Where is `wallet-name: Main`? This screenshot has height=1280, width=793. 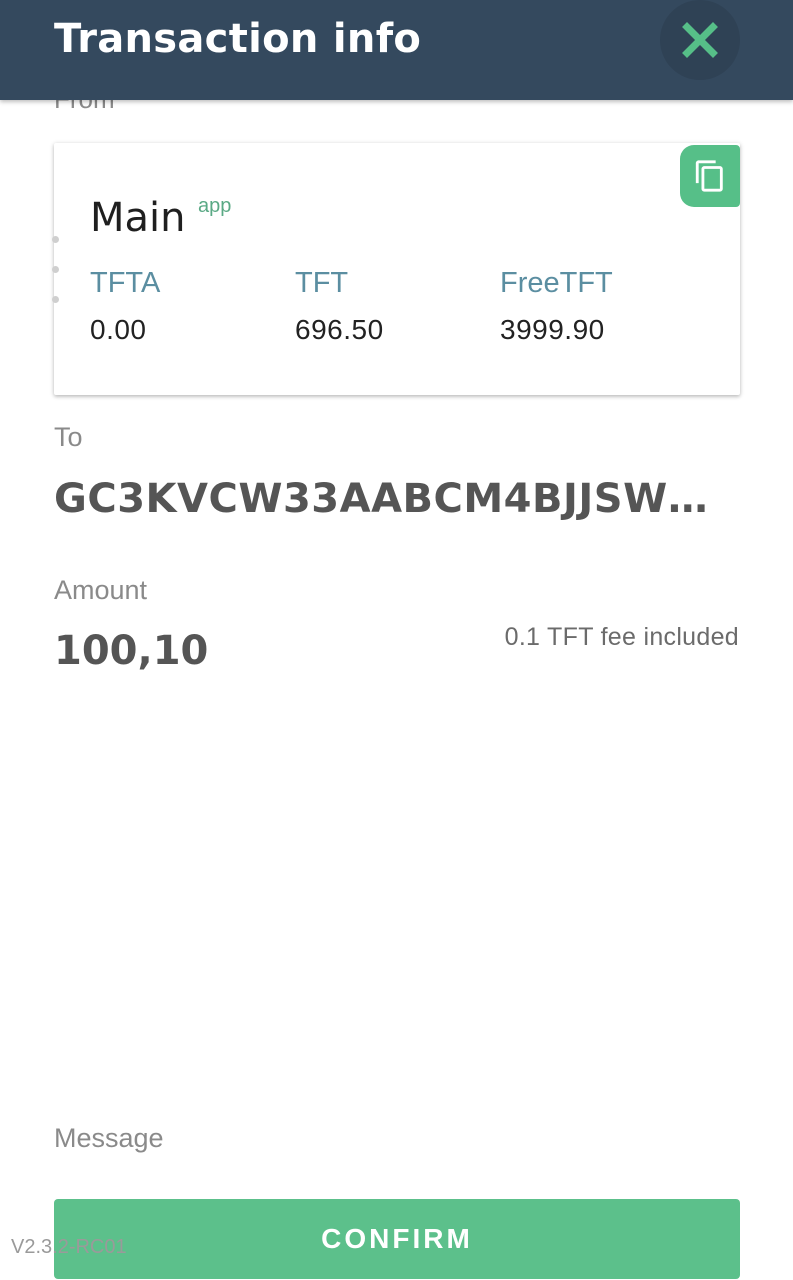
wallet-name: Main is located at coordinates (138, 218).